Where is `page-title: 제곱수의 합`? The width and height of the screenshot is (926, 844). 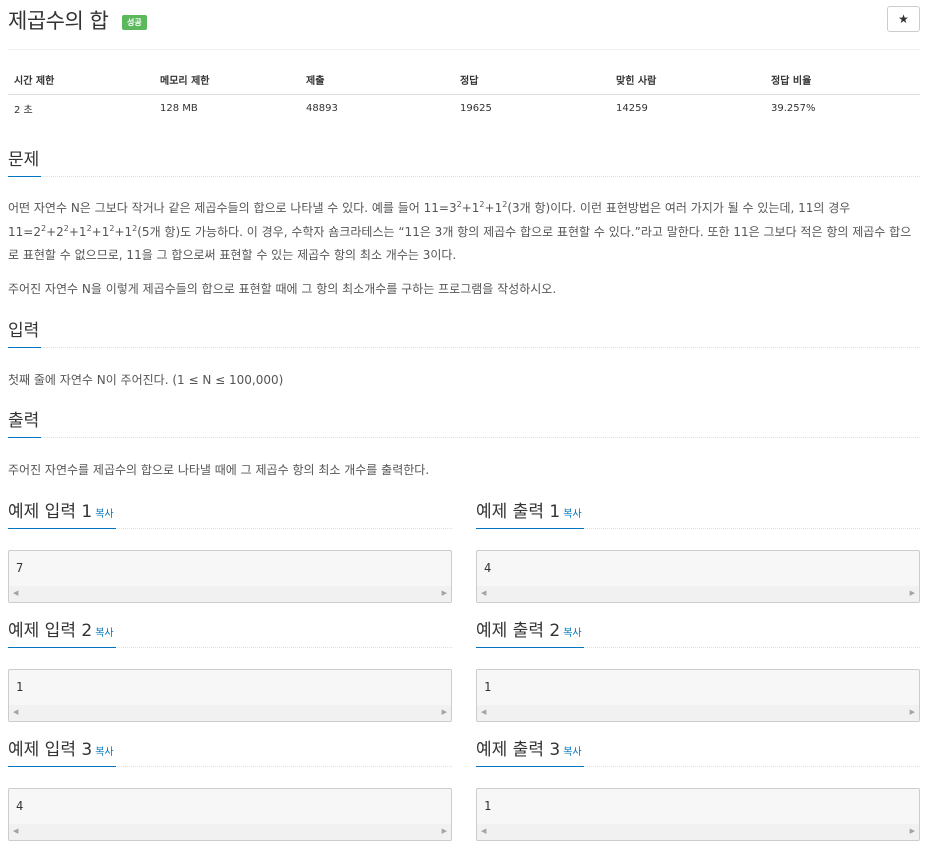
page-title: 제곱수의 합 is located at coordinates (58, 21).